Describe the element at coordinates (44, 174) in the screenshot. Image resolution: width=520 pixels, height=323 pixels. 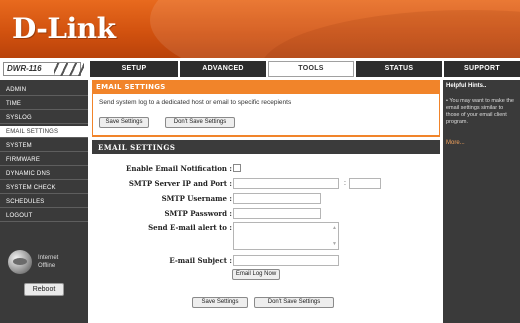
I see `sidebar-item-dynamic-dns: DYNAMIC DNS` at that location.